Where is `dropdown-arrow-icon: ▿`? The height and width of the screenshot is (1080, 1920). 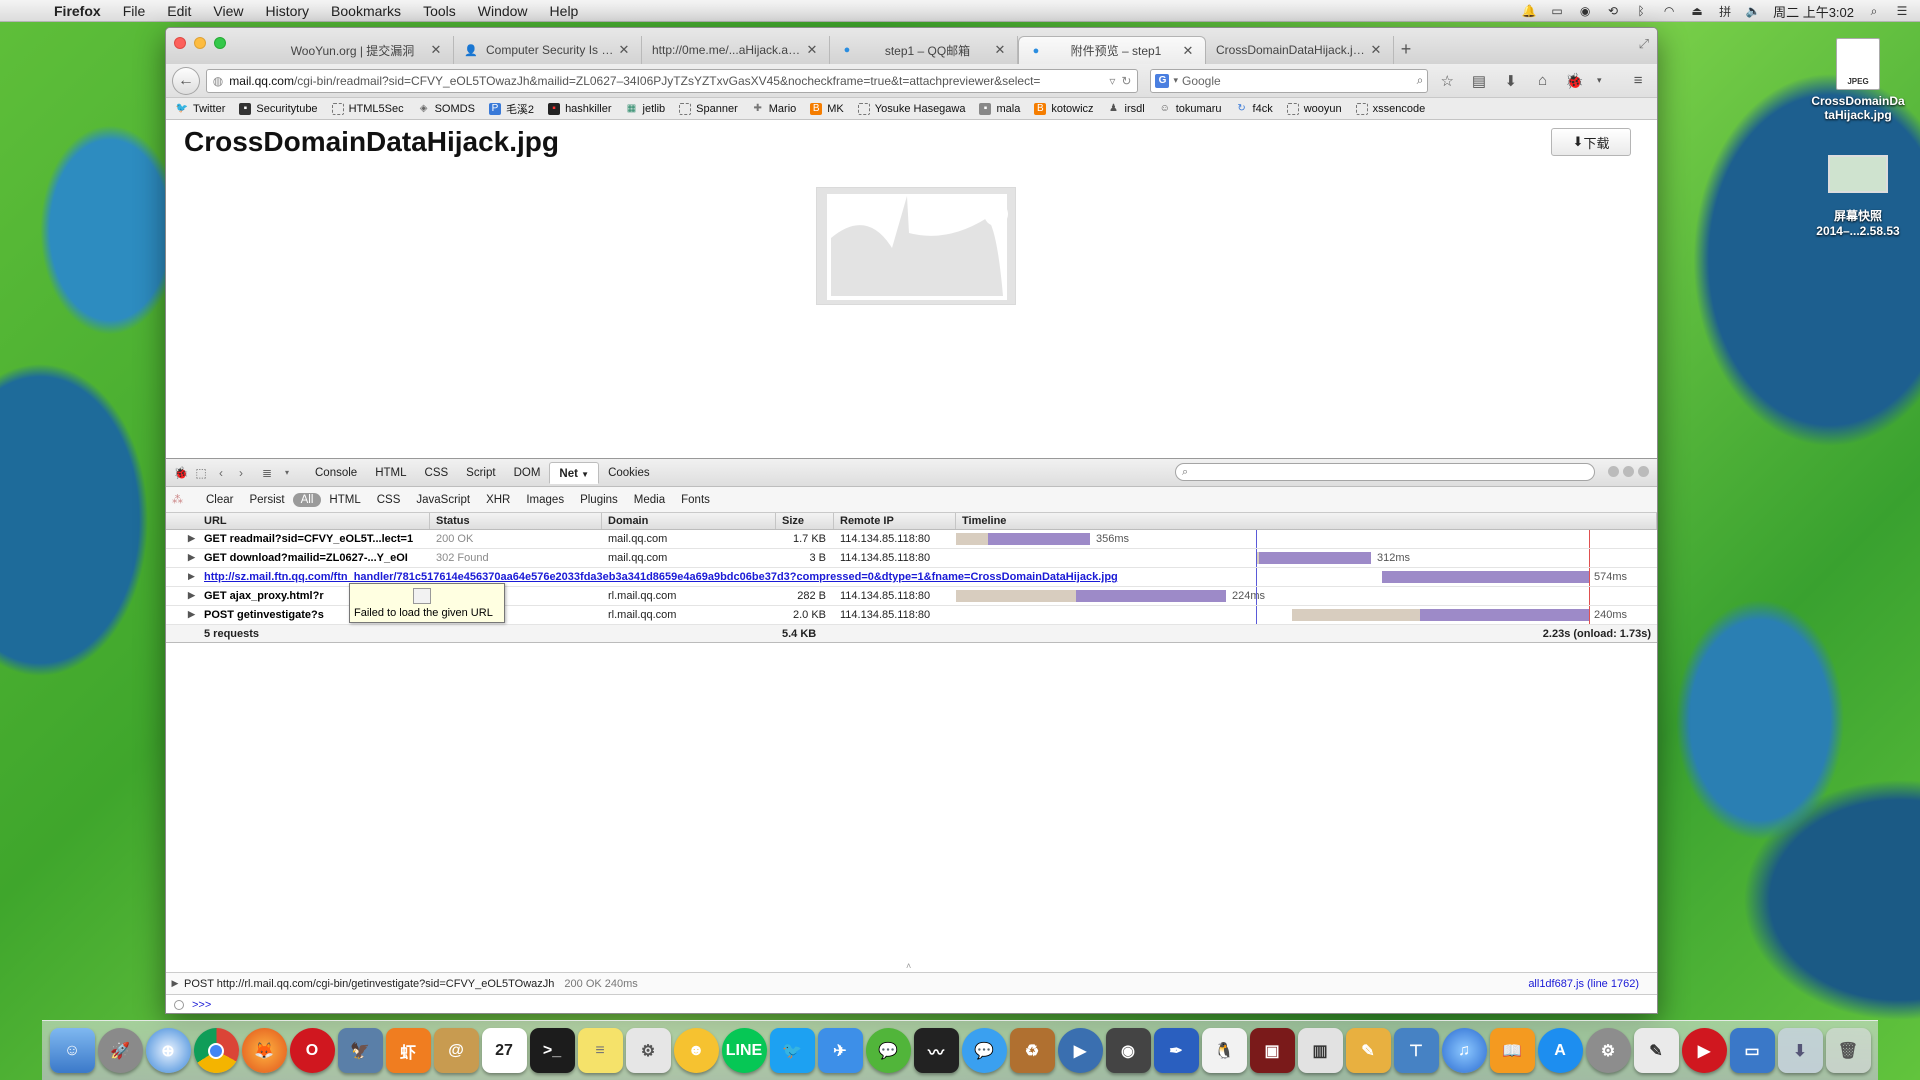
dropdown-arrow-icon: ▿ is located at coordinates (1112, 81).